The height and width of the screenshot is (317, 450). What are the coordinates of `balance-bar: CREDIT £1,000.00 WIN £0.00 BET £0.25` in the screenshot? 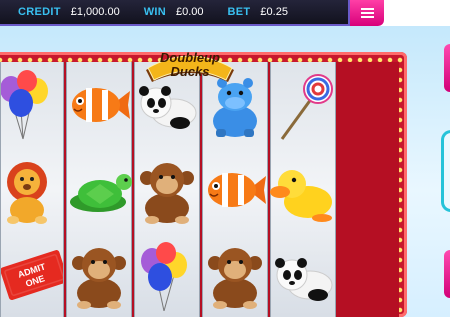 It's located at (175, 13).